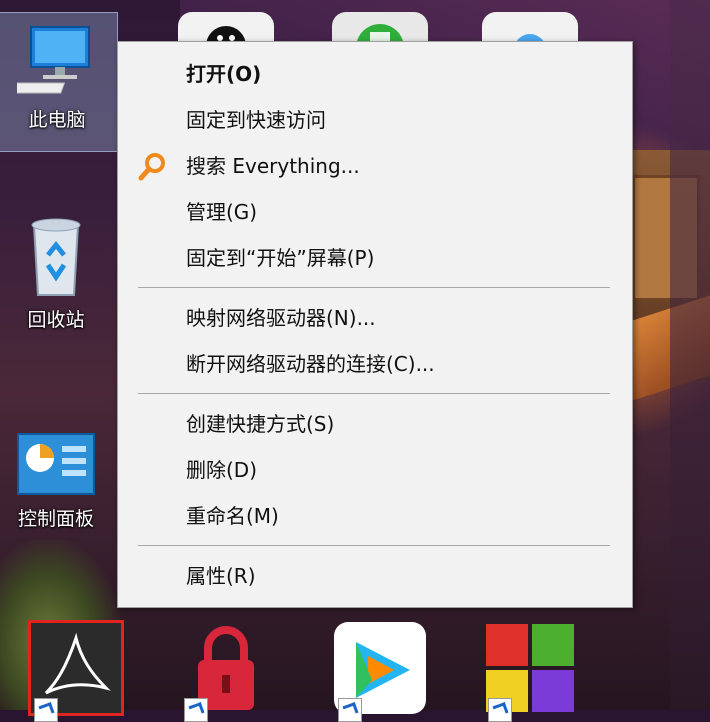  What do you see at coordinates (260, 424) in the screenshot?
I see `menu-item-create-shortcut: 创建快捷方式(S)` at bounding box center [260, 424].